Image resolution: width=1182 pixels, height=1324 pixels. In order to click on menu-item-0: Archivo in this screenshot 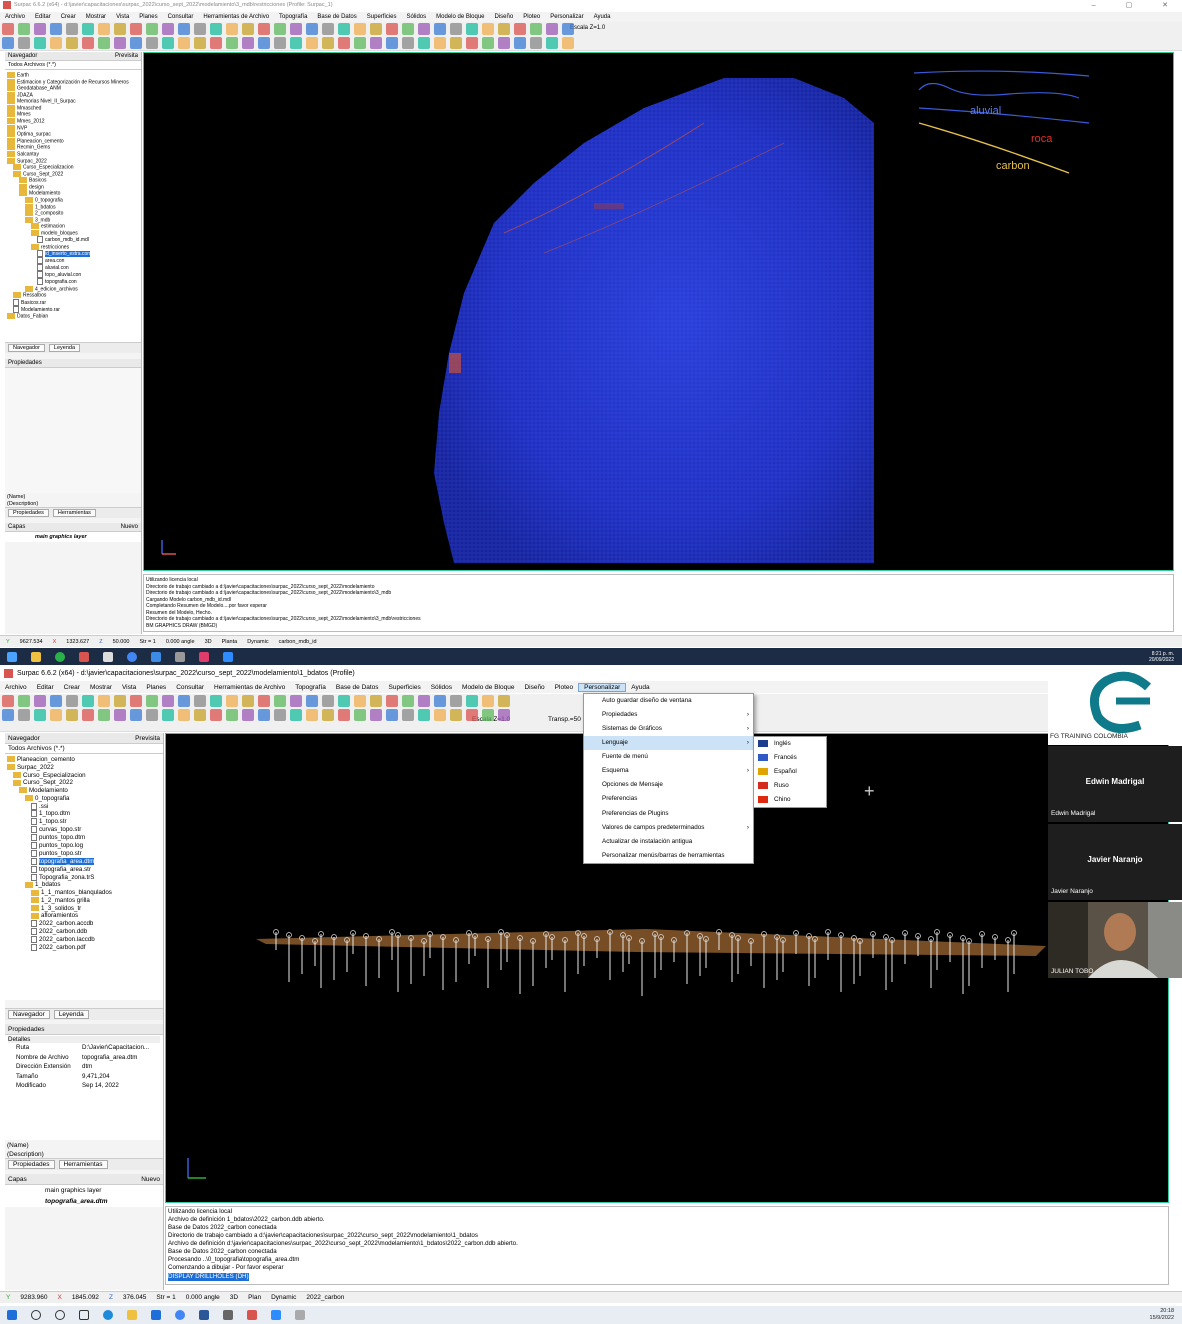, I will do `click(15, 17)`.